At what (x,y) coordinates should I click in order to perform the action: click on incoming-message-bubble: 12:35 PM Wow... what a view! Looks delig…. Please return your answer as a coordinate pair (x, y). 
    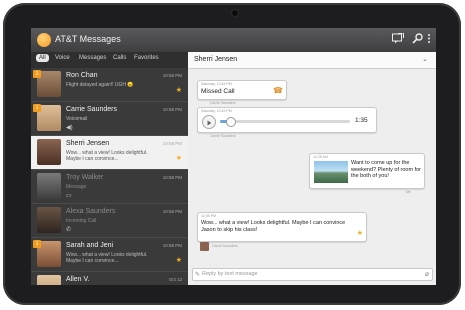
    Looking at the image, I should click on (282, 227).